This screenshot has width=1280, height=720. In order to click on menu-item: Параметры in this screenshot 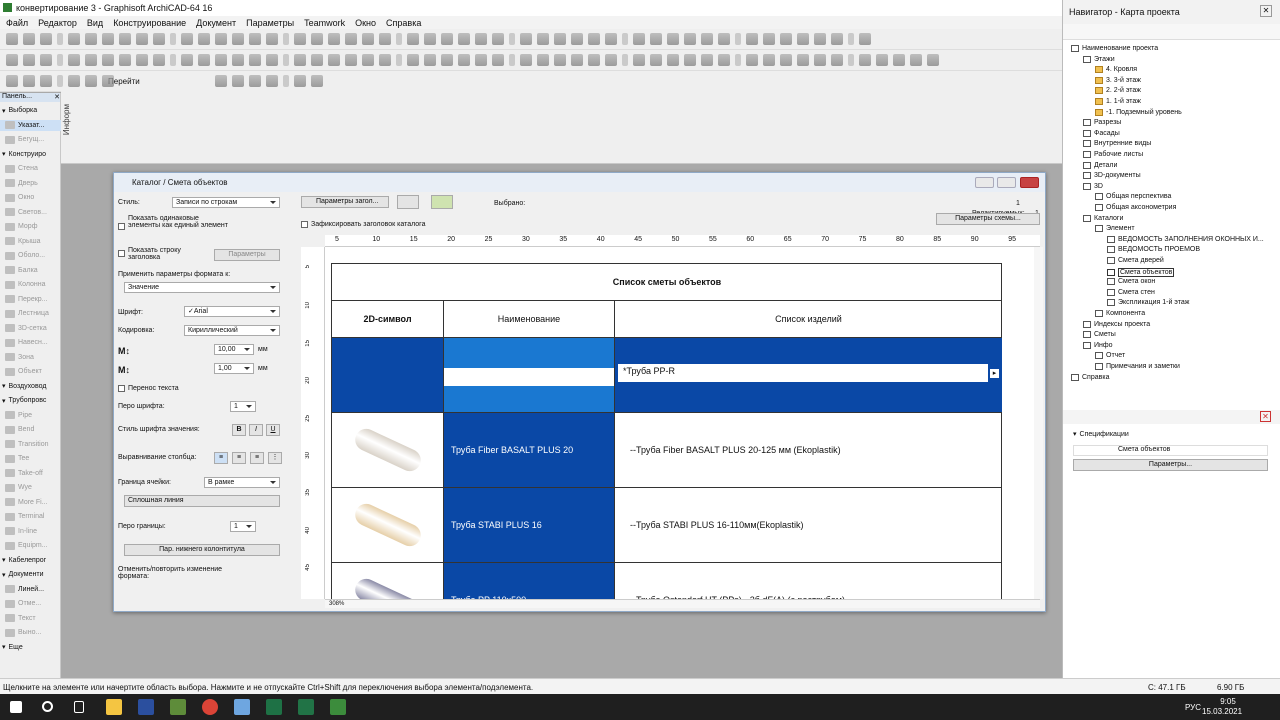, I will do `click(270, 23)`.